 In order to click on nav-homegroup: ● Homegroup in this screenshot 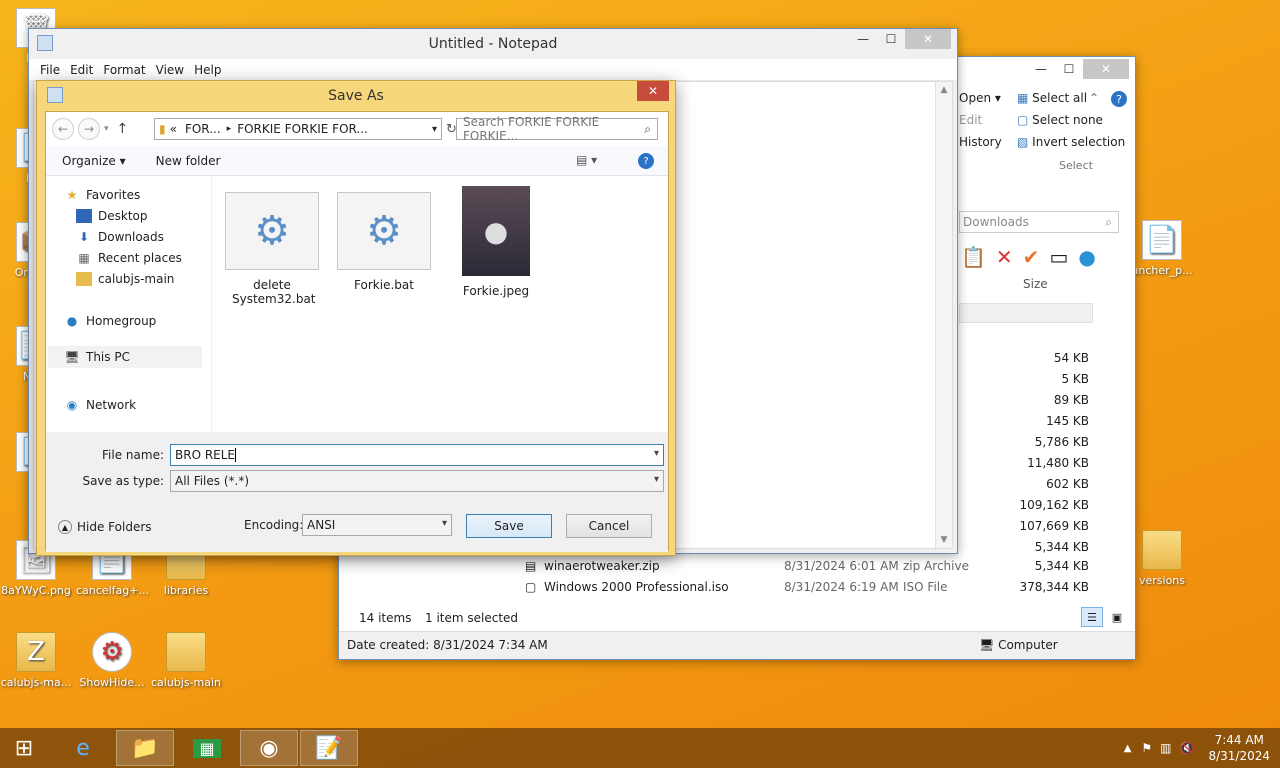, I will do `click(110, 321)`.